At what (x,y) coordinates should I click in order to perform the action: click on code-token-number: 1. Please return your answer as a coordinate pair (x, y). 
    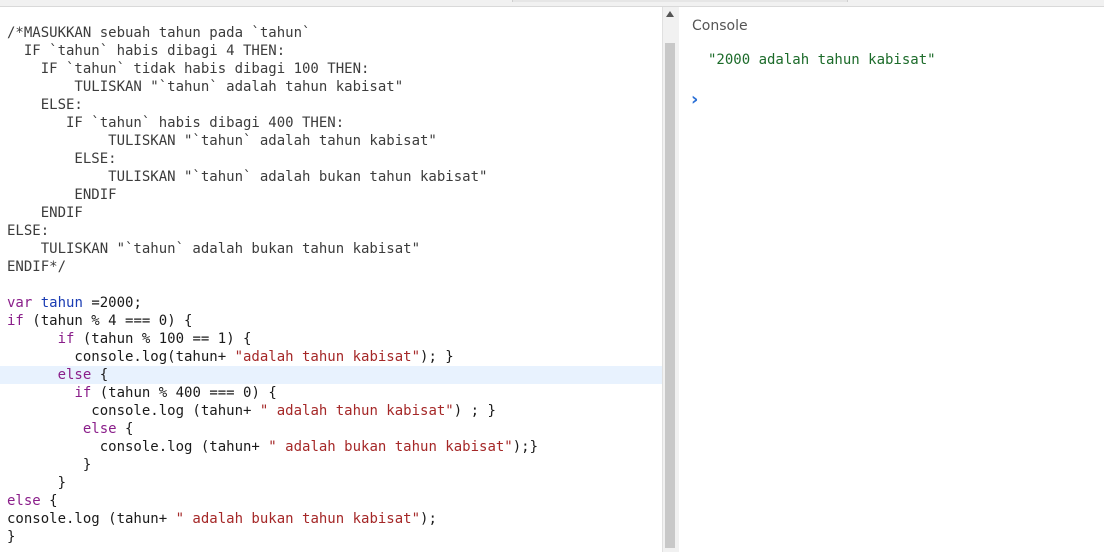
    Looking at the image, I should click on (222, 339).